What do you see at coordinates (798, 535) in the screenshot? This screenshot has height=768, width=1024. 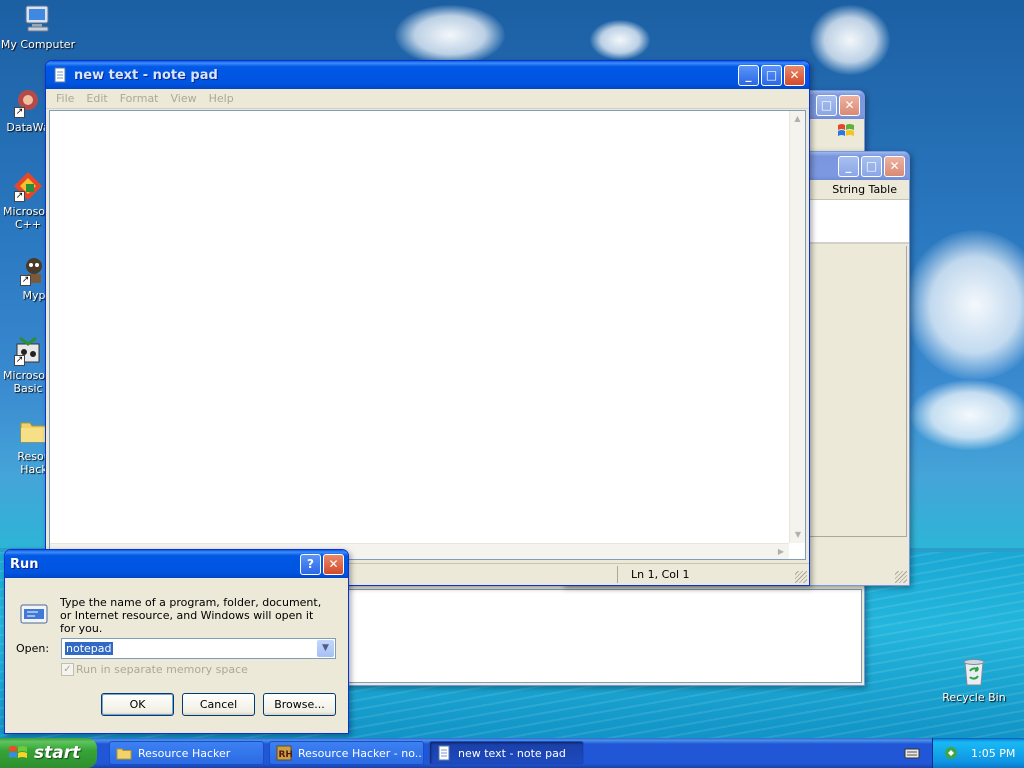 I see `scroll-down-icon: ▼` at bounding box center [798, 535].